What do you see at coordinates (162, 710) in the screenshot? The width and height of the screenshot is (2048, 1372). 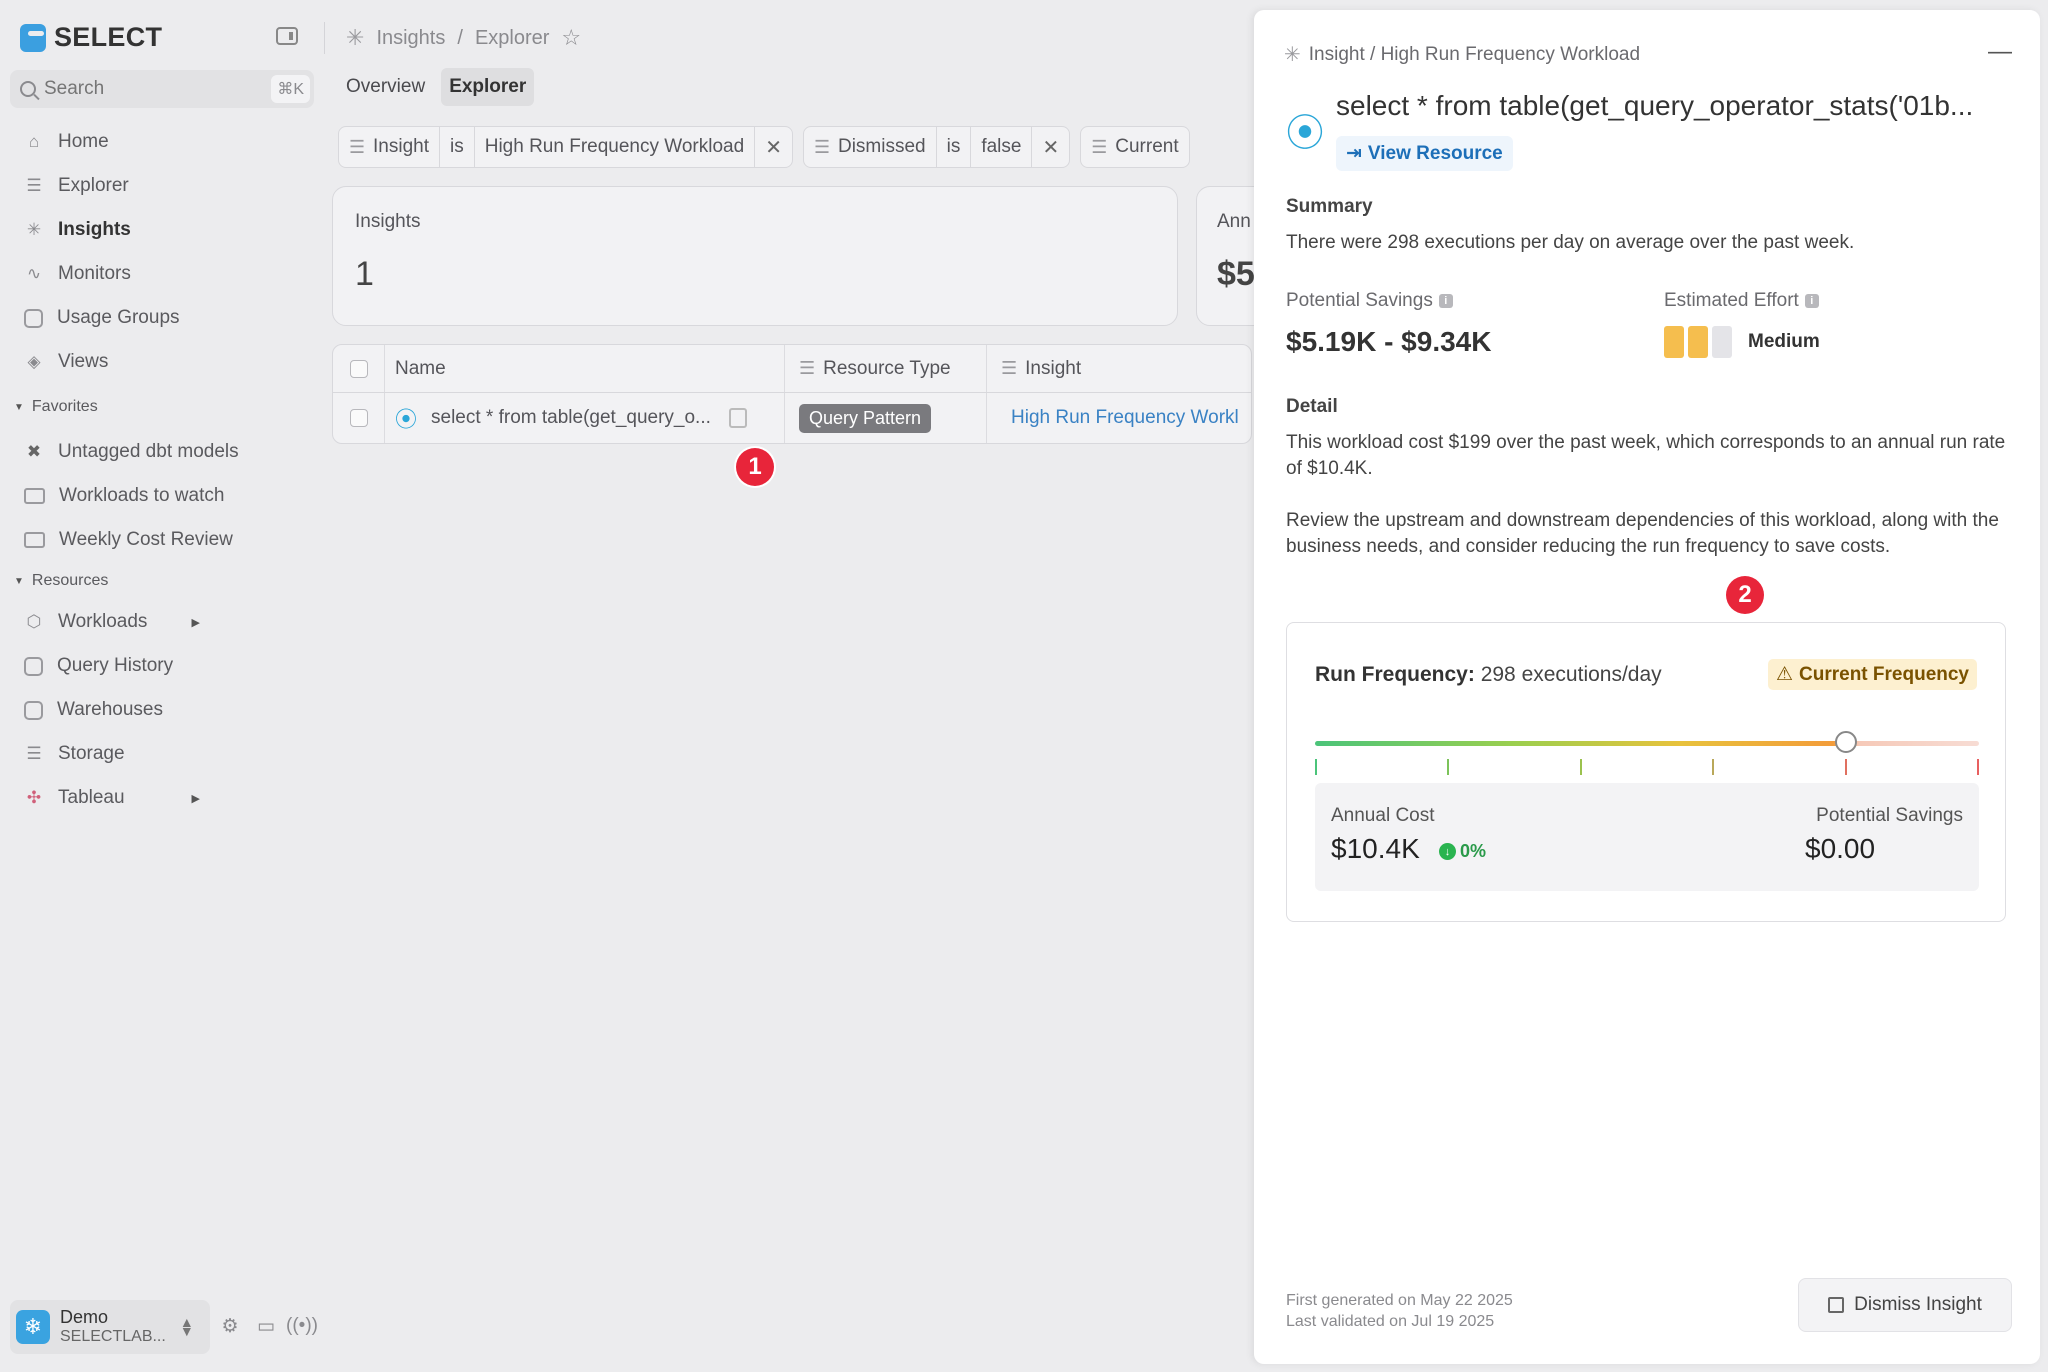 I see `resource-item-warehouses: Warehouses` at bounding box center [162, 710].